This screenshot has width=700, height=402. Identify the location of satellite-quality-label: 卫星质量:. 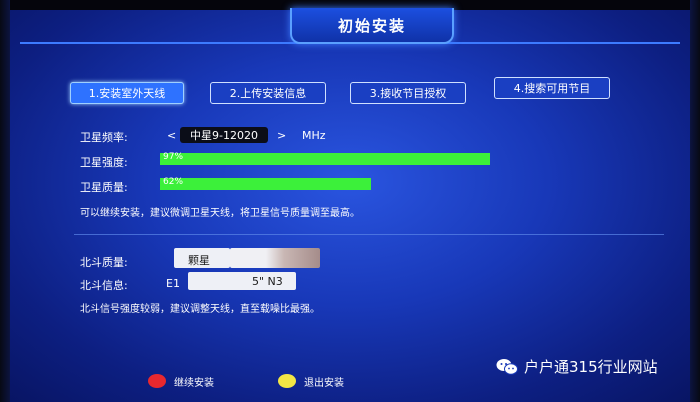
(104, 187).